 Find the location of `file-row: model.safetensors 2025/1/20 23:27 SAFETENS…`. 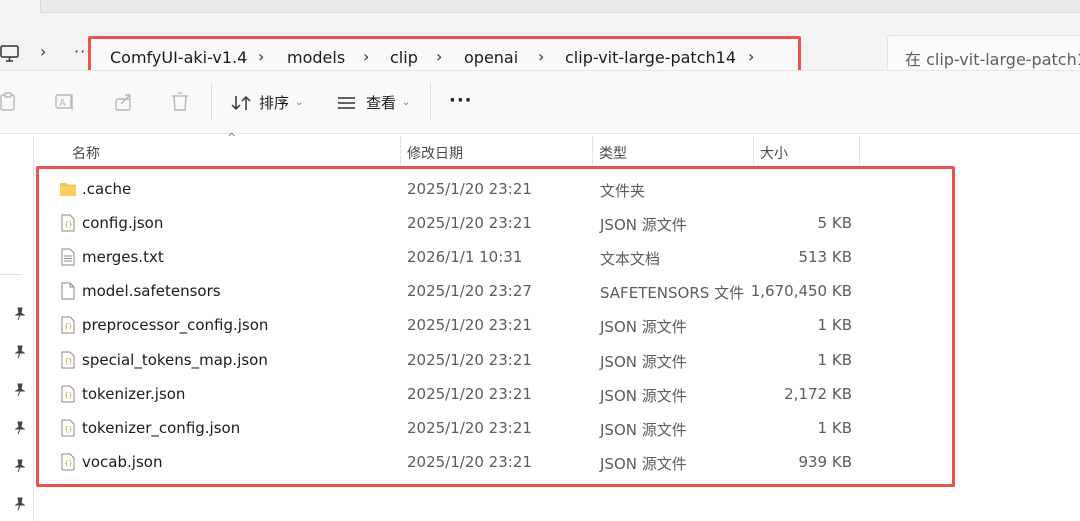

file-row: model.safetensors 2025/1/20 23:27 SAFETENS… is located at coordinates (495, 291).